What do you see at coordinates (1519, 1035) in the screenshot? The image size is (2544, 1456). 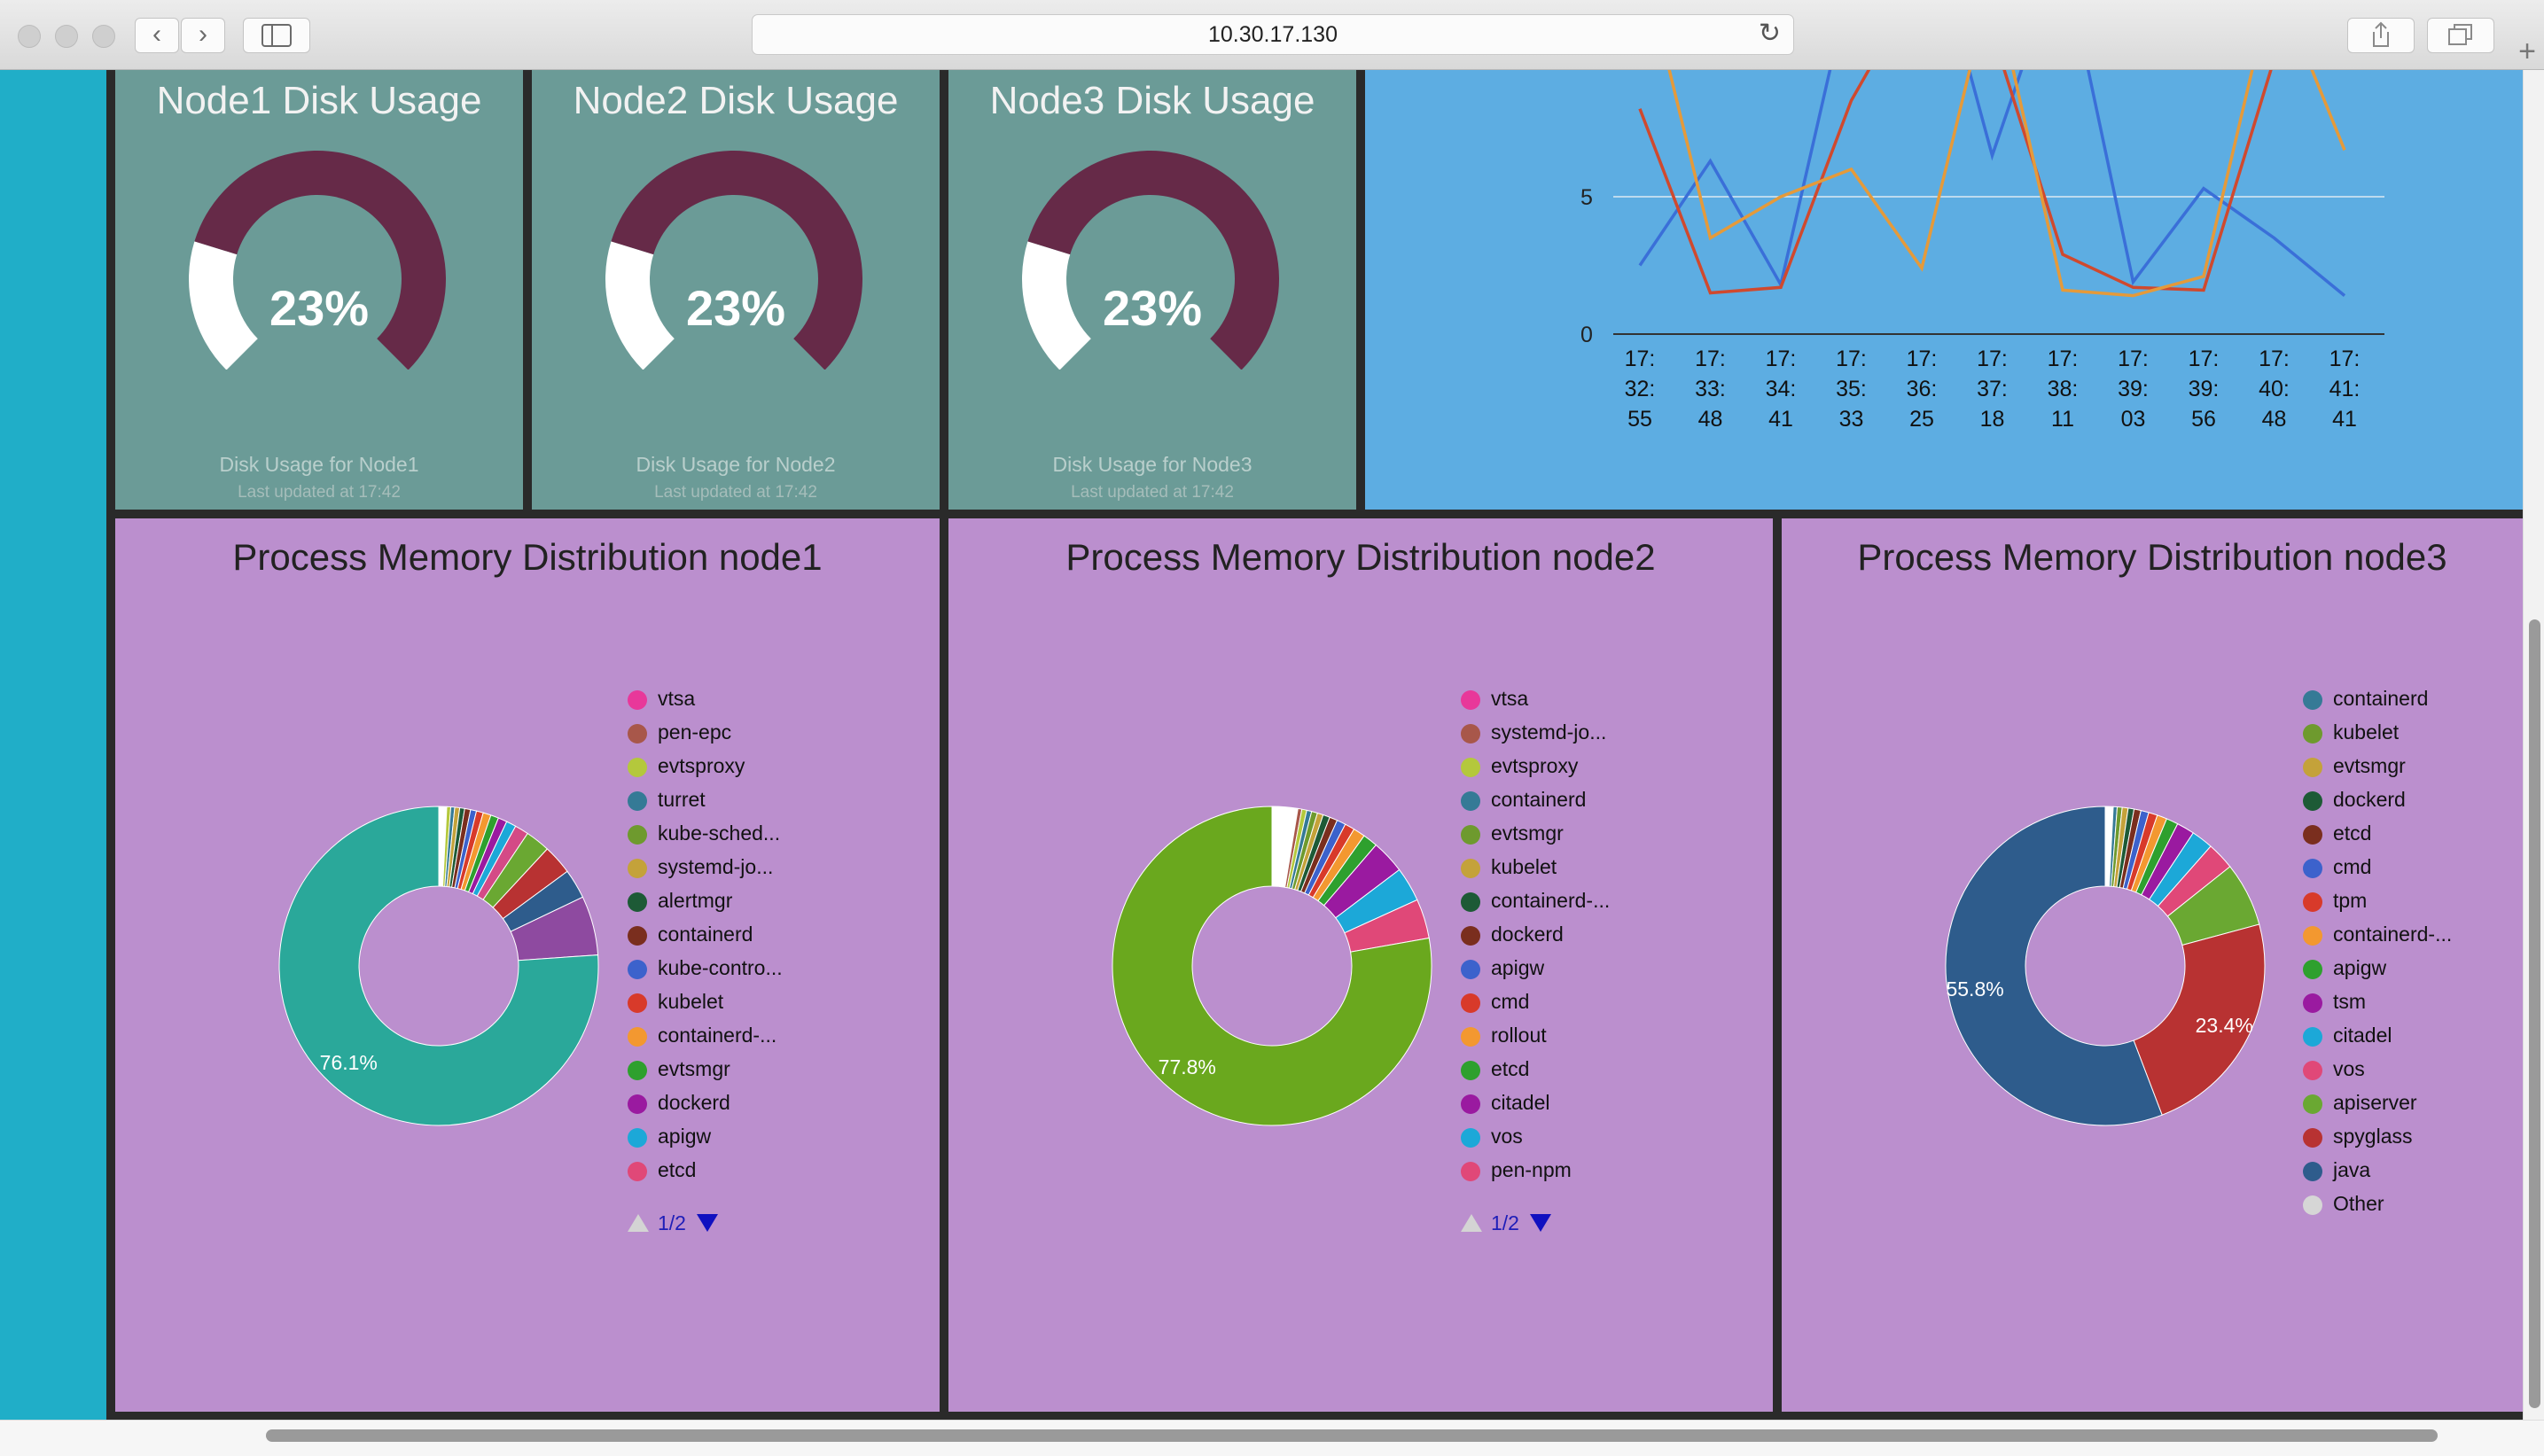 I see `legend-label: rollout` at bounding box center [1519, 1035].